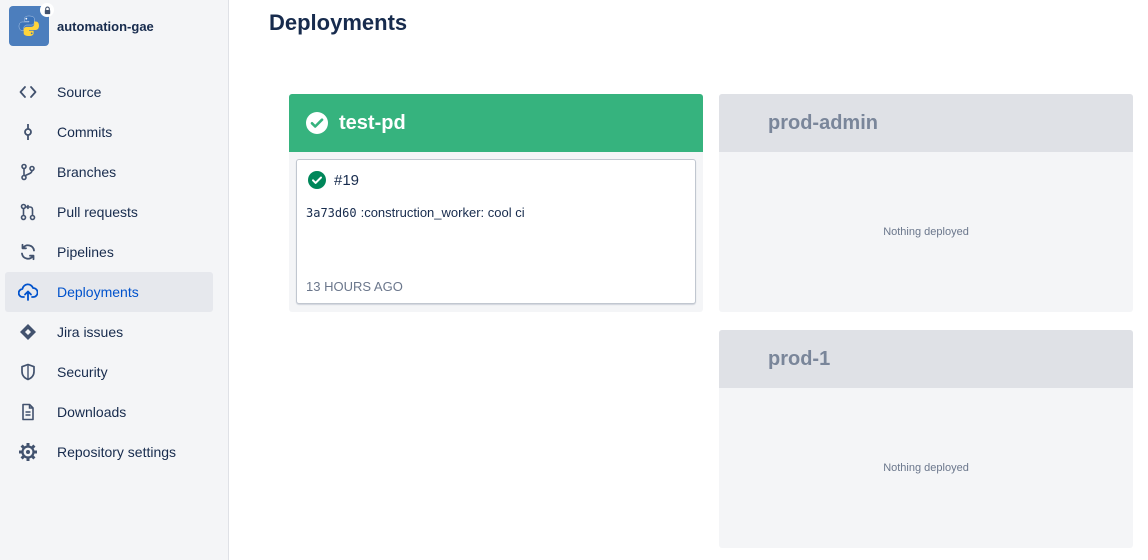 The width and height of the screenshot is (1148, 560). I want to click on sidebar-item-deployments: Deployments, so click(109, 292).